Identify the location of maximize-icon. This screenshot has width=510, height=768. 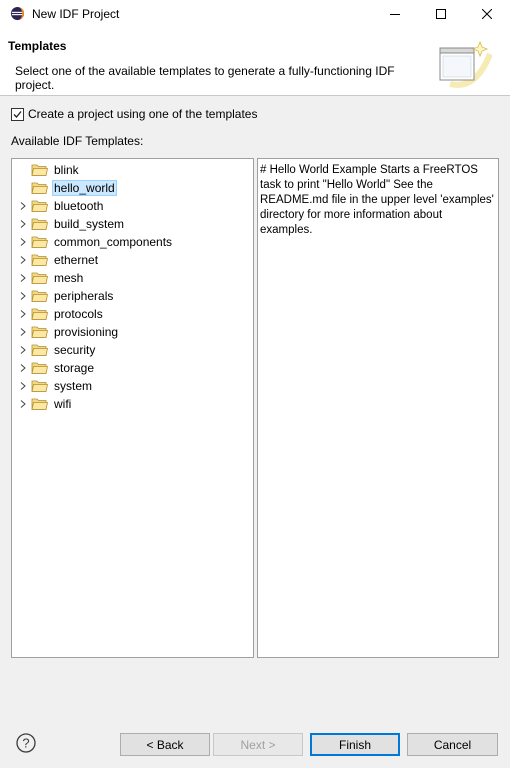
(441, 14).